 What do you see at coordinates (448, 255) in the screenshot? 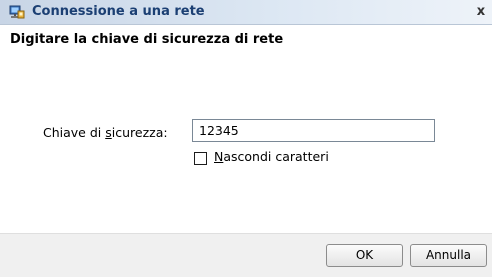
I see `cancel-button: Annulla` at bounding box center [448, 255].